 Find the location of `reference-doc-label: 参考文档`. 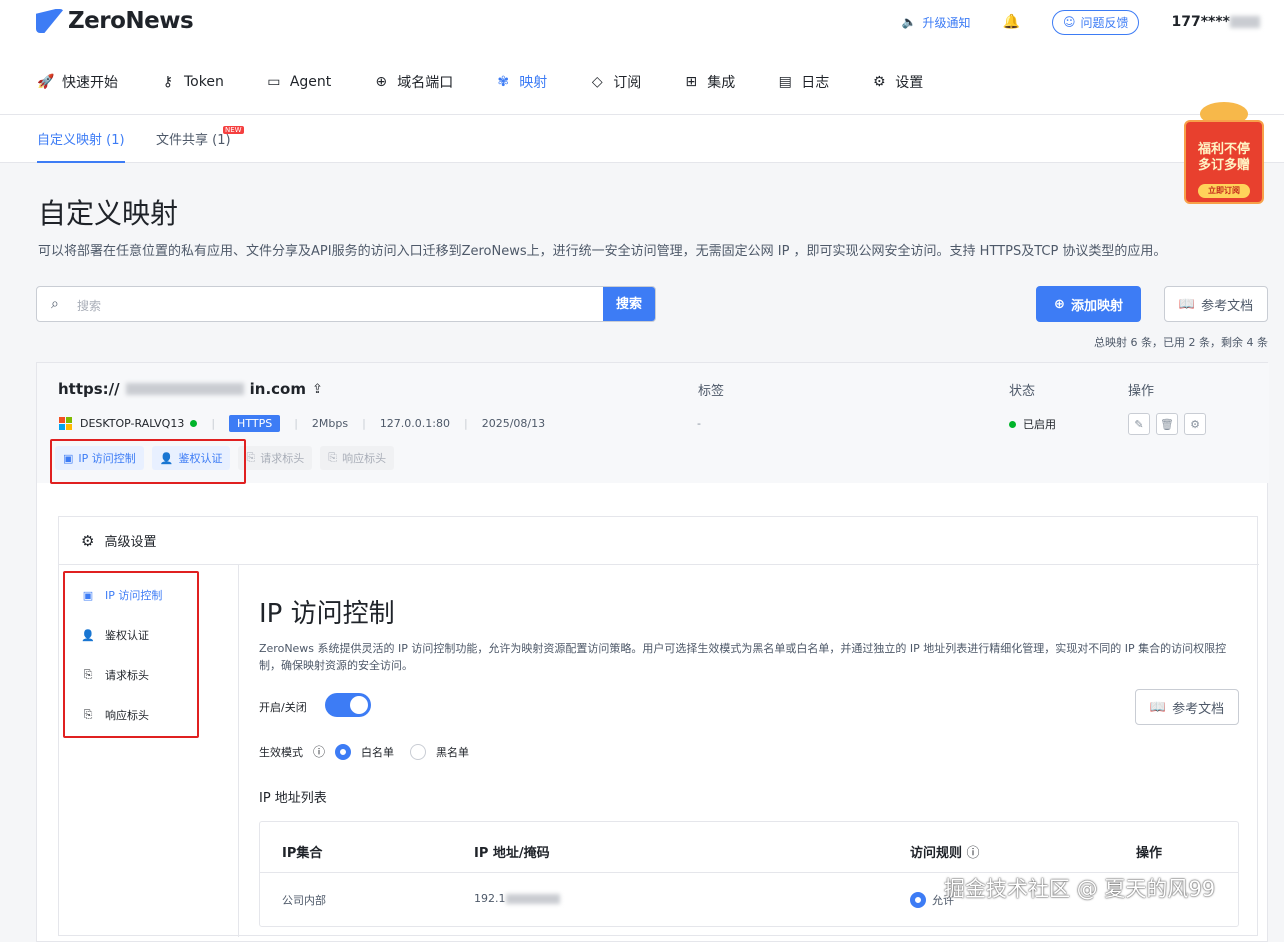

reference-doc-label: 参考文档 is located at coordinates (1227, 306).